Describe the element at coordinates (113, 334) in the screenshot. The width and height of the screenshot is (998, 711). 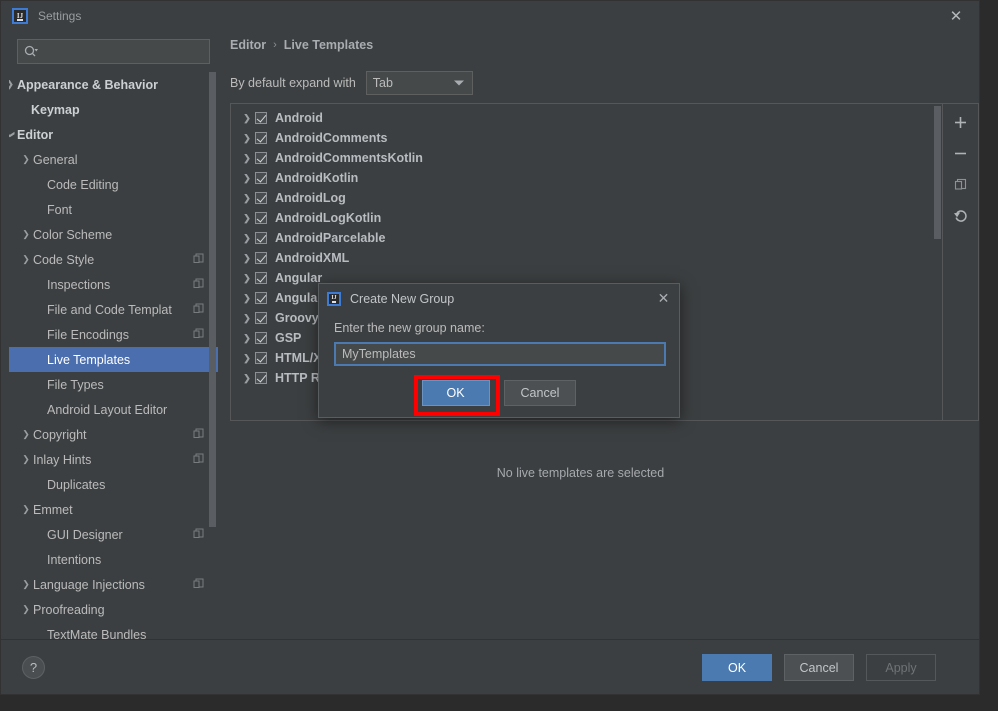
I see `sidebar-item-file-encodings: File Encodings` at that location.